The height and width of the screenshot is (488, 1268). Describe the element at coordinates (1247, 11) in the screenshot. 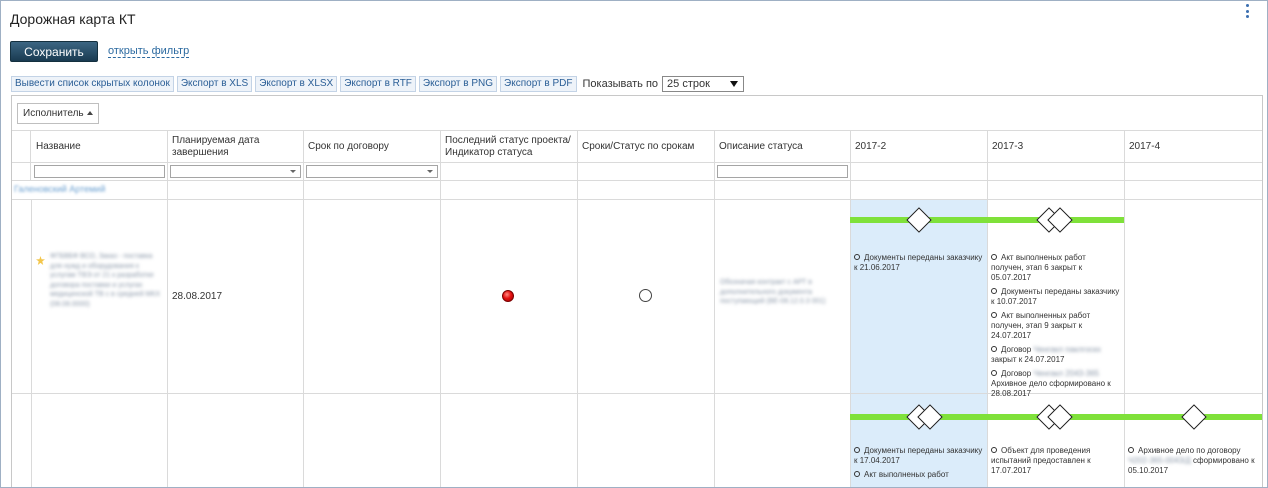

I see `more-options-icon` at that location.